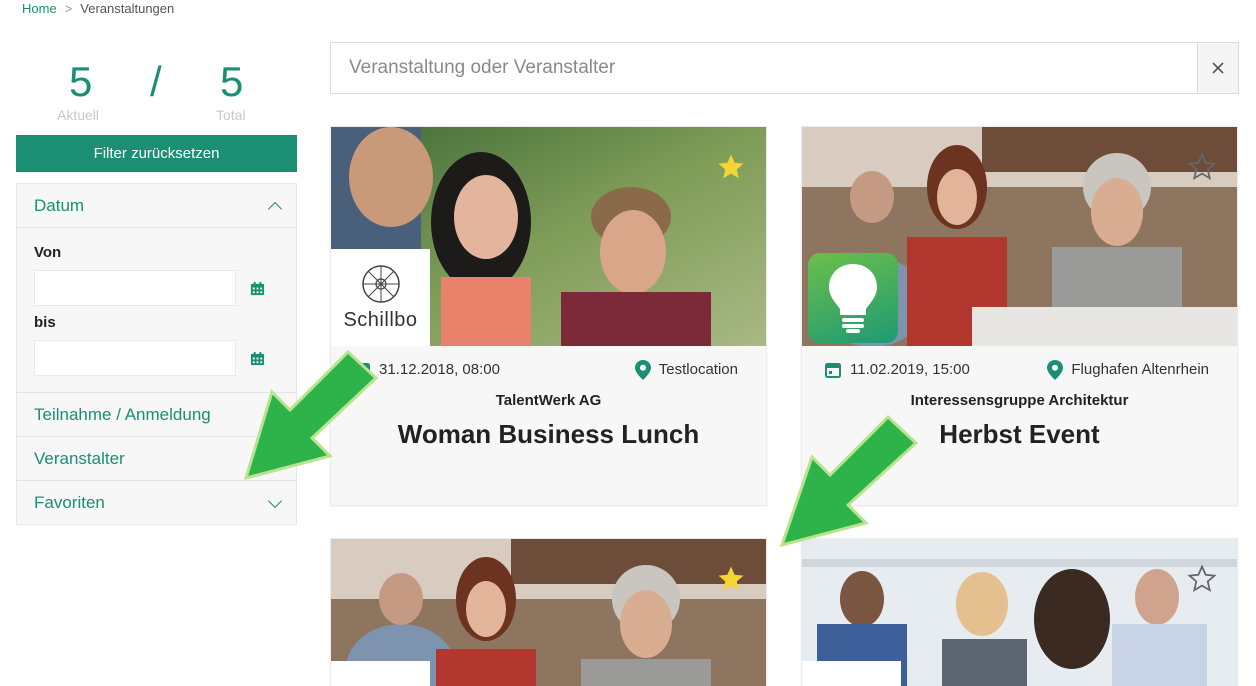 The height and width of the screenshot is (686, 1256). I want to click on filter-header-favoriten: Favoriten, so click(156, 502).